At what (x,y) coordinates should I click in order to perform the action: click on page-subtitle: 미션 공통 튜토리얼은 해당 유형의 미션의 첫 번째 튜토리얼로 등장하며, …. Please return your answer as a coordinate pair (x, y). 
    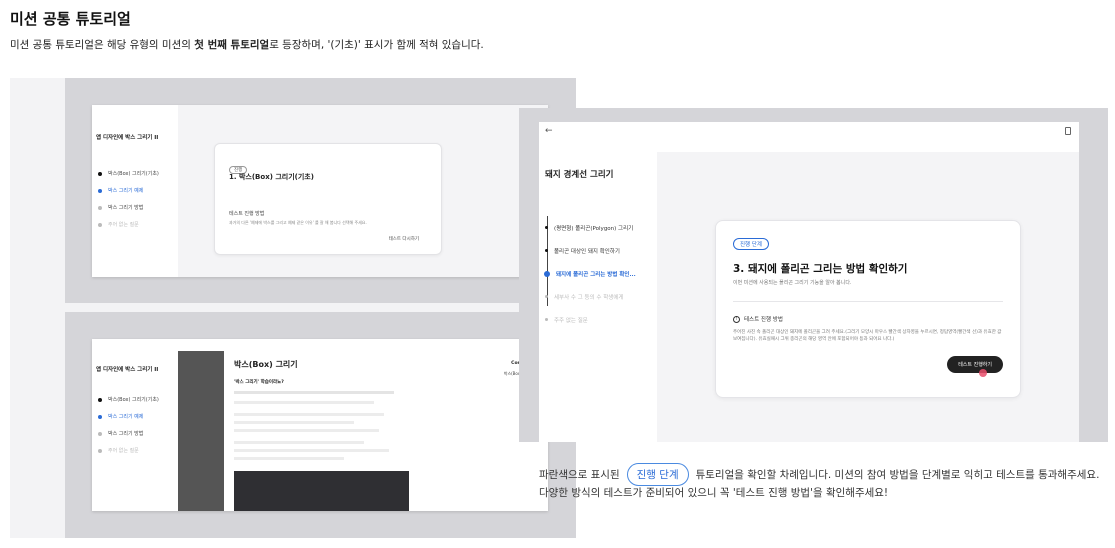
    Looking at the image, I should click on (247, 45).